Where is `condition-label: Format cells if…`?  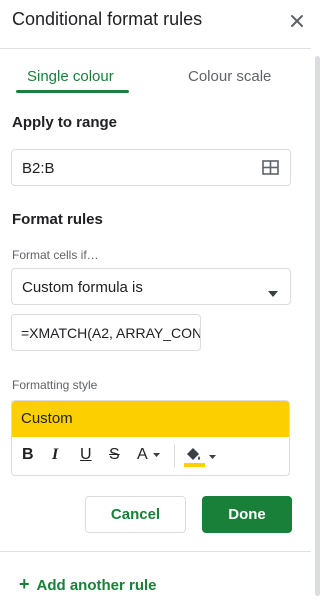
condition-label: Format cells if… is located at coordinates (55, 255).